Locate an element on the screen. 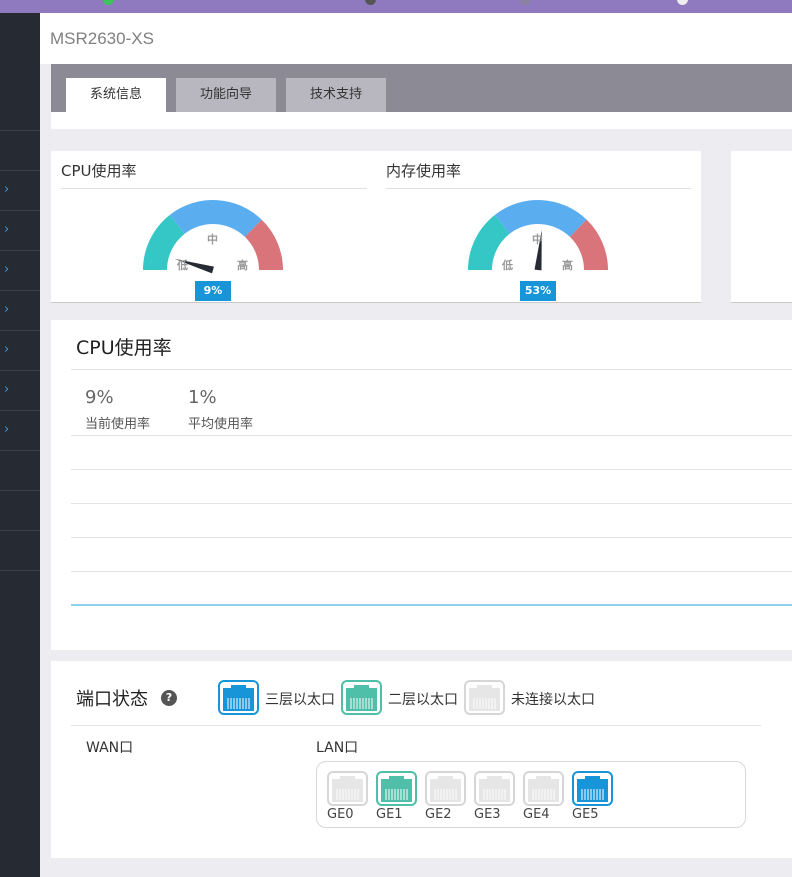  port-ge3 is located at coordinates (494, 788).